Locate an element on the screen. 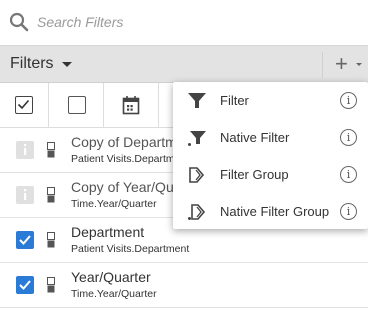 The image size is (368, 310). filters-title: Filters is located at coordinates (32, 64).